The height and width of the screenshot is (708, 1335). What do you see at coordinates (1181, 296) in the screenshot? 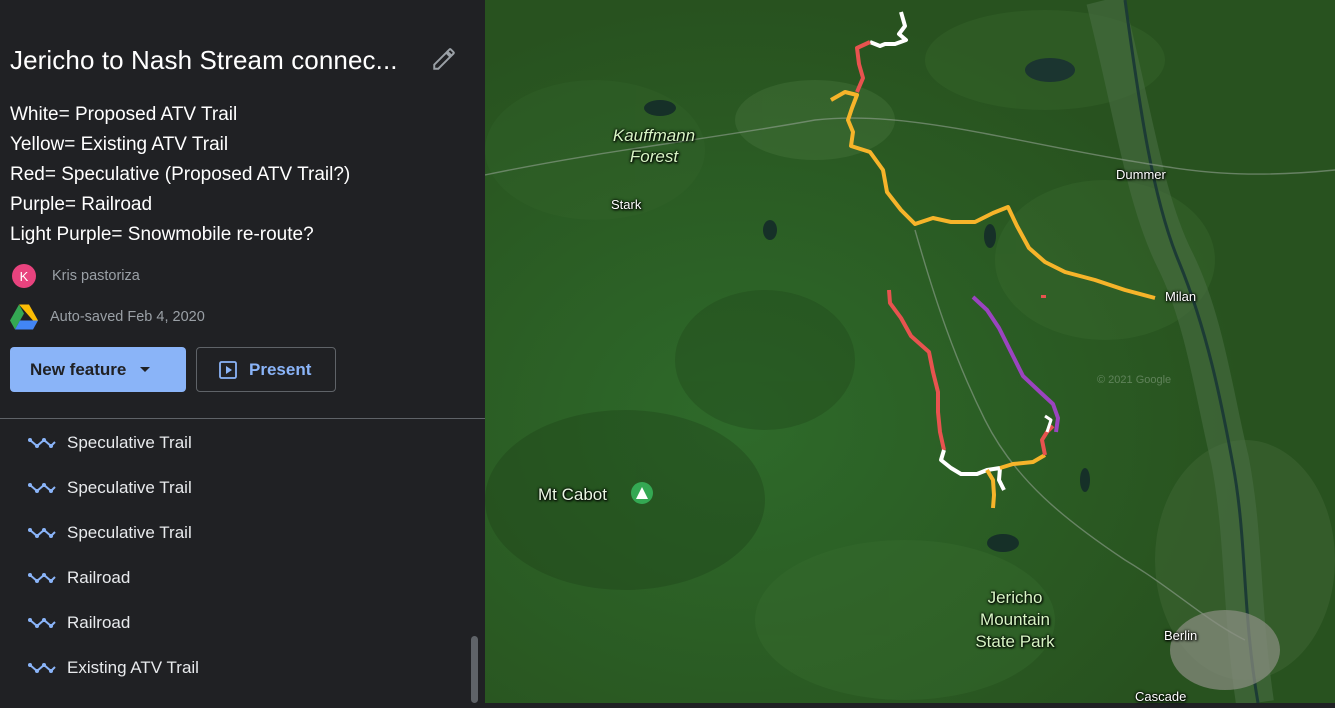
I see `label-milan: Milan` at bounding box center [1181, 296].